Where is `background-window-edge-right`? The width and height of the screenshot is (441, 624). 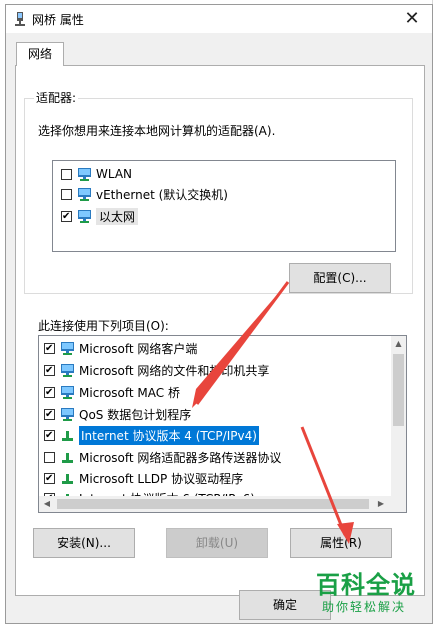 background-window-edge-right is located at coordinates (436, 312).